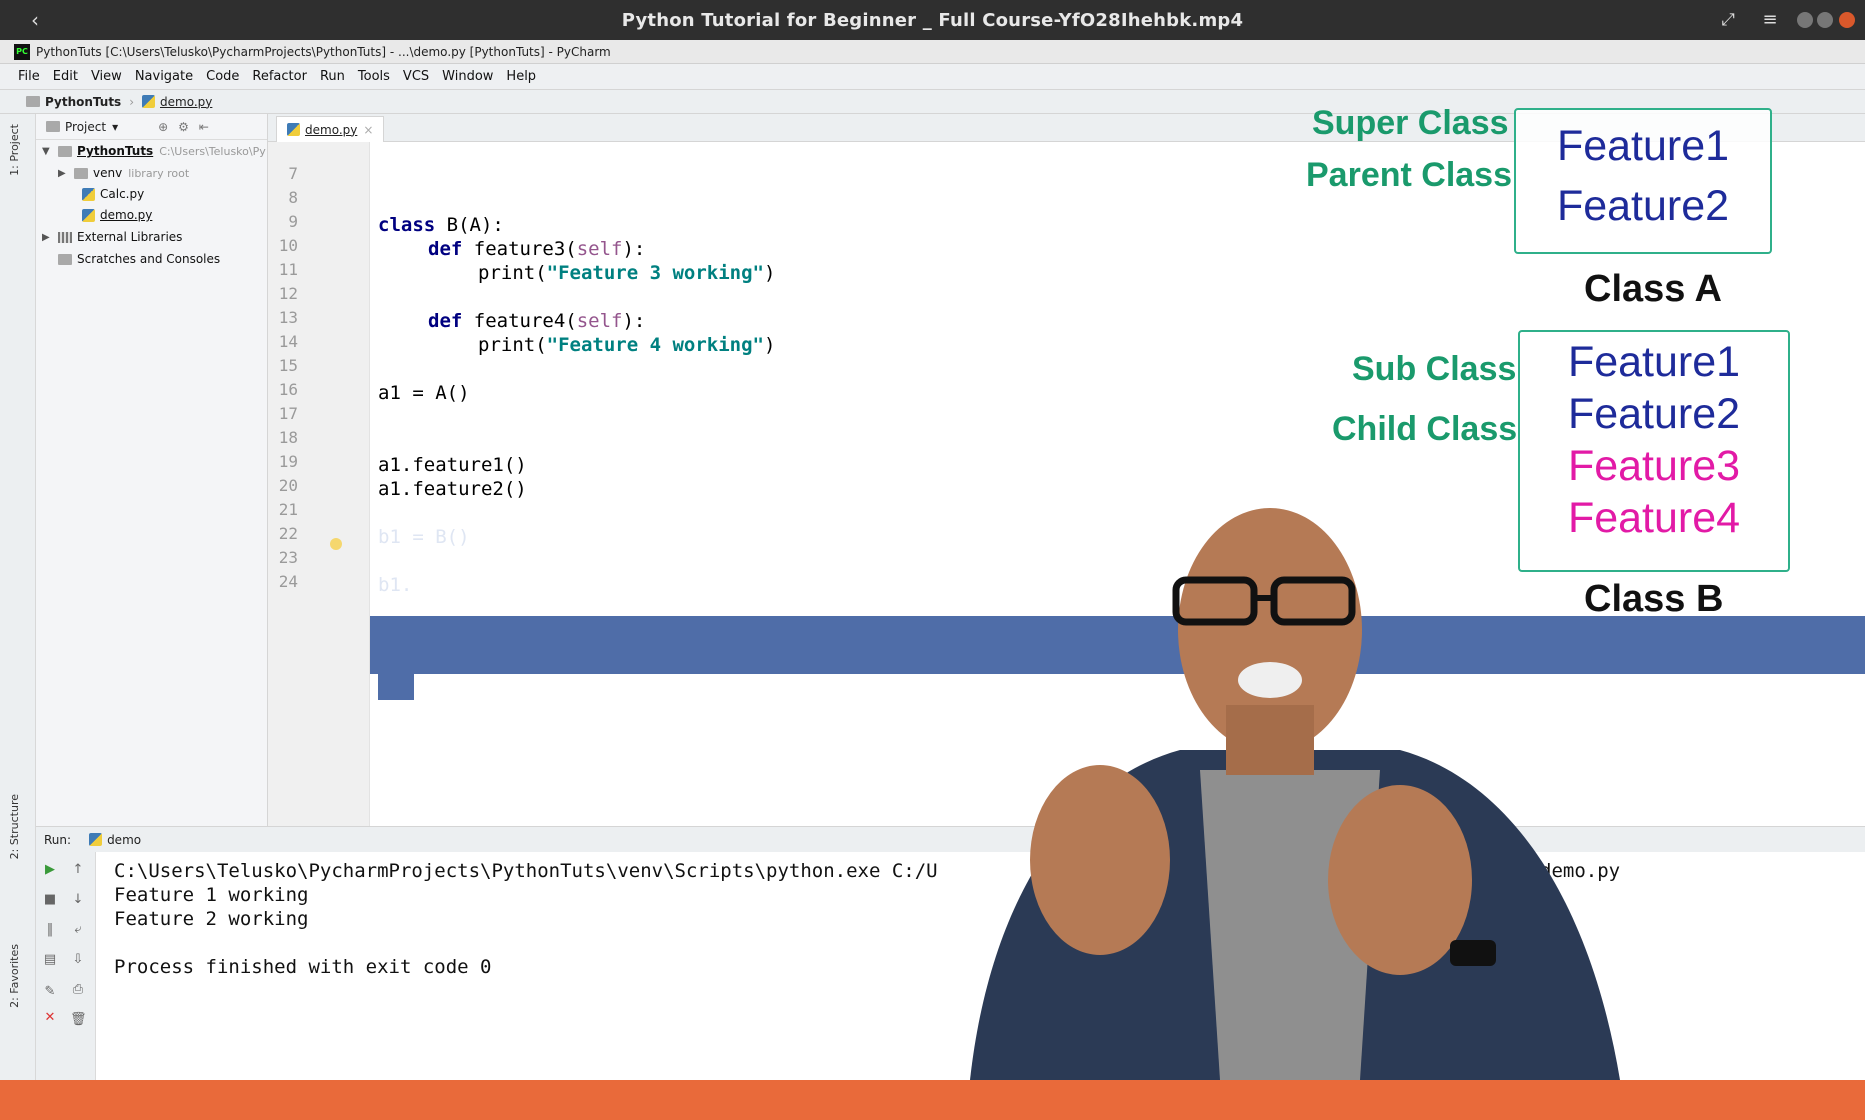 The image size is (1865, 1120). I want to click on line-number: 11, so click(288, 269).